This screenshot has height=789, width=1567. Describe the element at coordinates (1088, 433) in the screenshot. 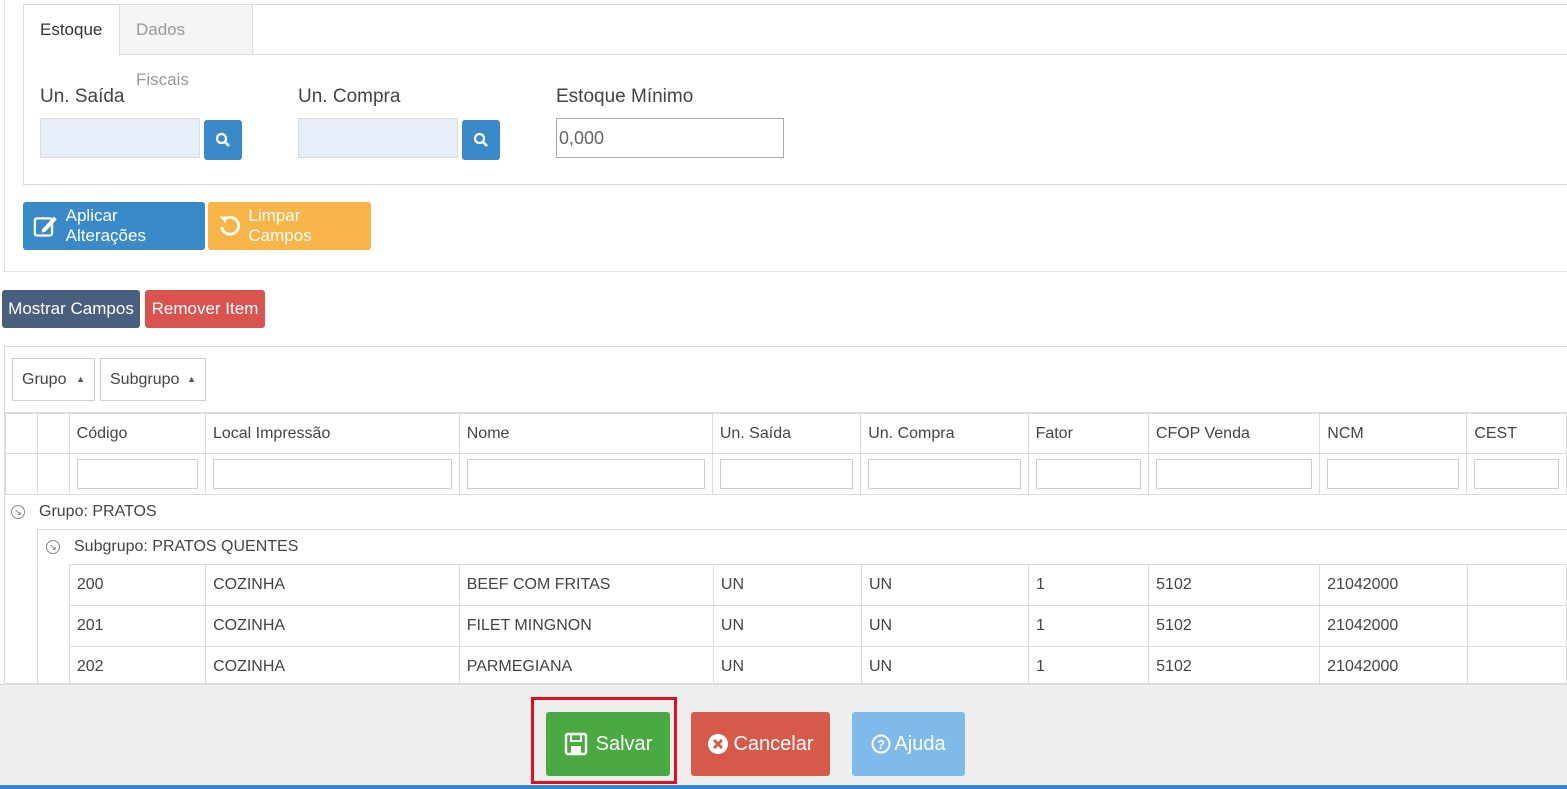

I see `col-fator: Fator` at that location.